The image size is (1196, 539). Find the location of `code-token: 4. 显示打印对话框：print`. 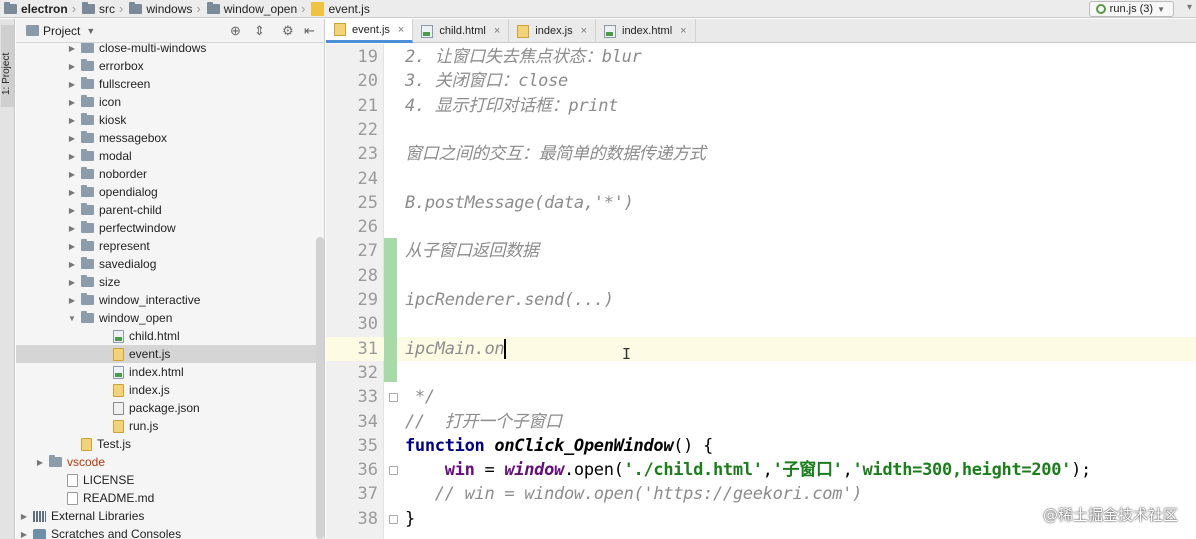

code-token: 4. 显示打印对话框：print is located at coordinates (512, 106).